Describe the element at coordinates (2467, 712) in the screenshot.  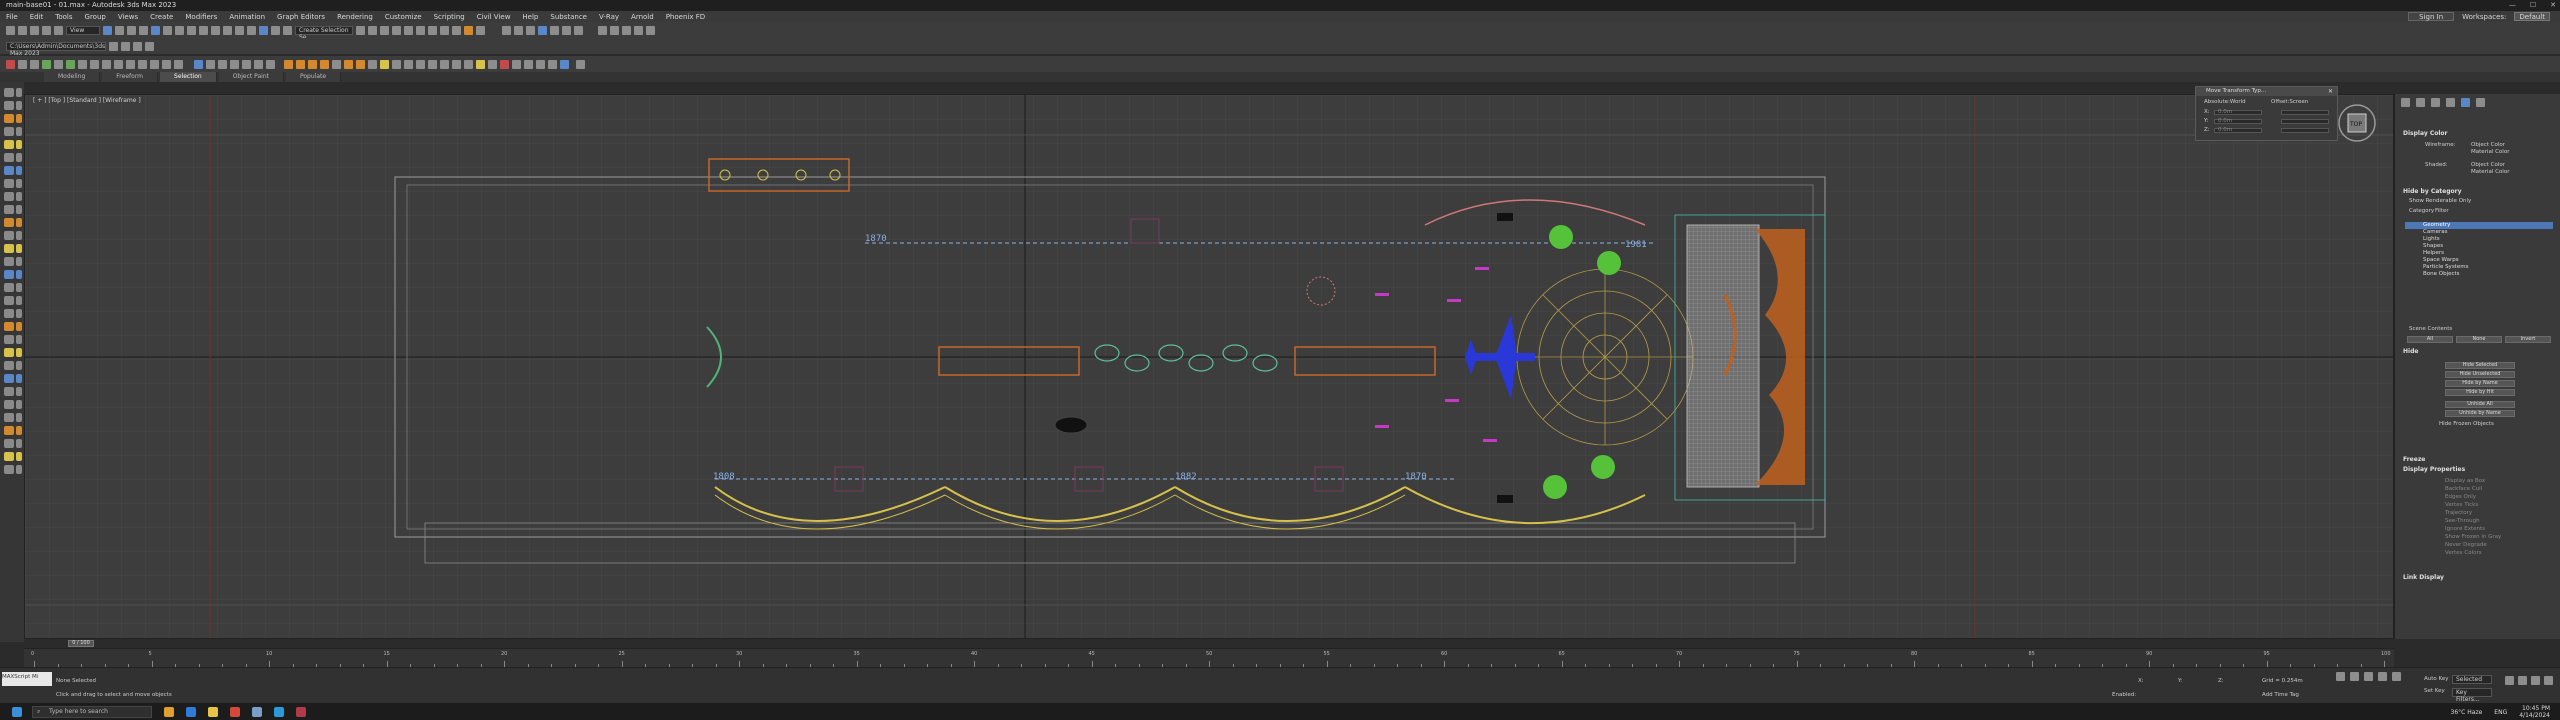
I see `weather-widget: 36°C Haze` at that location.